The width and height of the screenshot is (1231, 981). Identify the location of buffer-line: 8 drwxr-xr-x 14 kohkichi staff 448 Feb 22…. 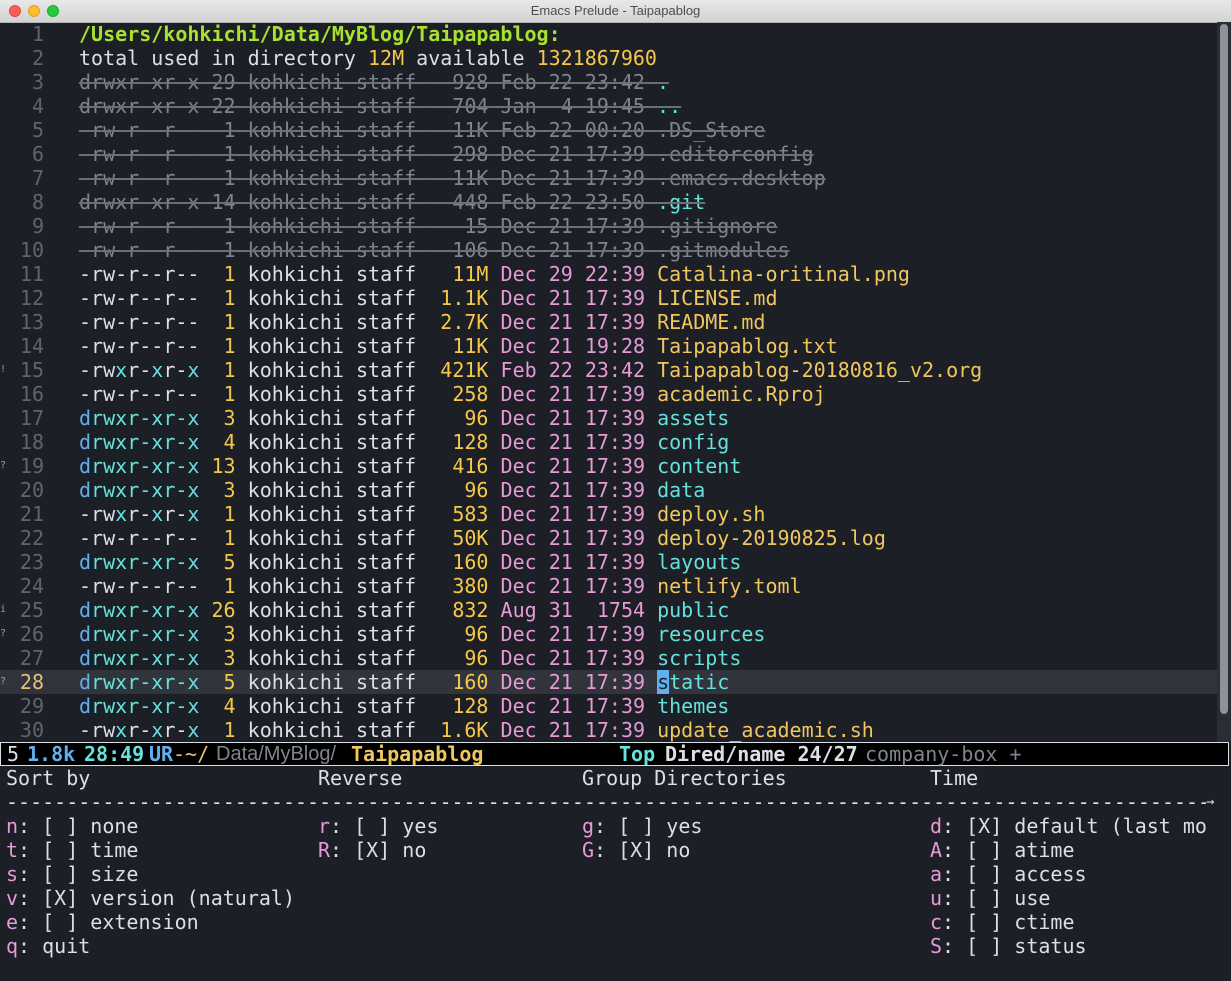
(608, 202).